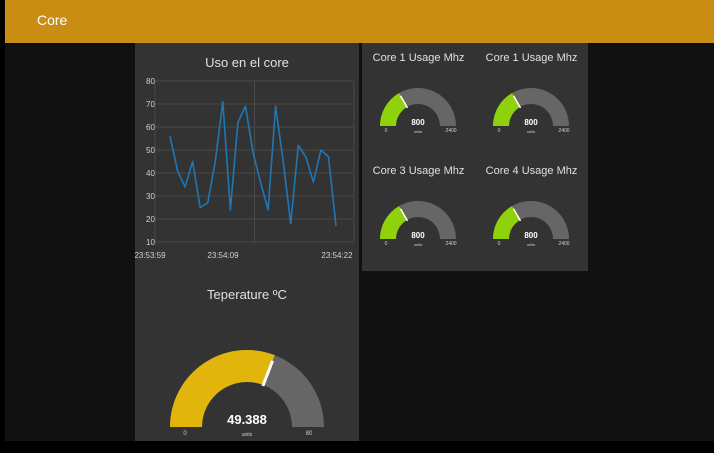 This screenshot has width=714, height=453. Describe the element at coordinates (247, 394) in the screenshot. I see `temperature-gauge: 49.388 units 0 80` at that location.